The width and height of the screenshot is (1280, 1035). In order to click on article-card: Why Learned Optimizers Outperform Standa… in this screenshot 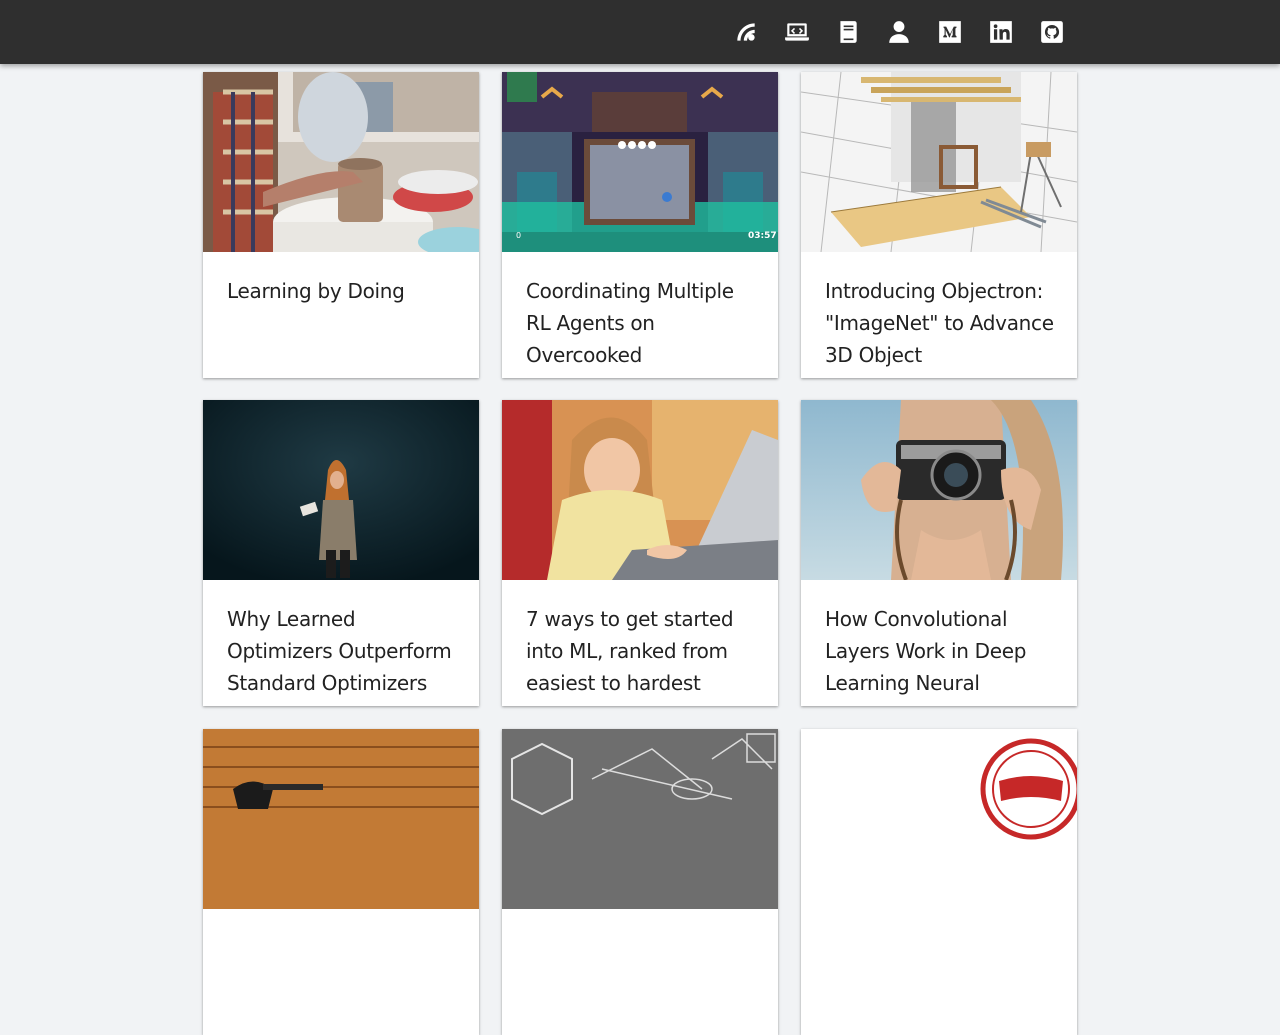, I will do `click(341, 553)`.